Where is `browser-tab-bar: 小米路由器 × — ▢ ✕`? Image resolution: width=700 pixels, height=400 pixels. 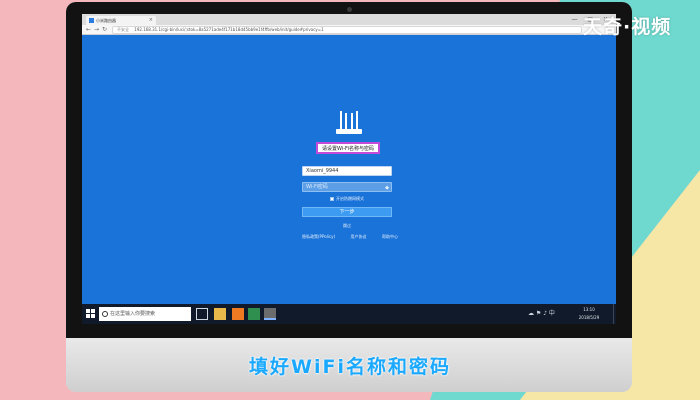
browser-tab-bar: 小米路由器 × — ▢ ✕ is located at coordinates (349, 19).